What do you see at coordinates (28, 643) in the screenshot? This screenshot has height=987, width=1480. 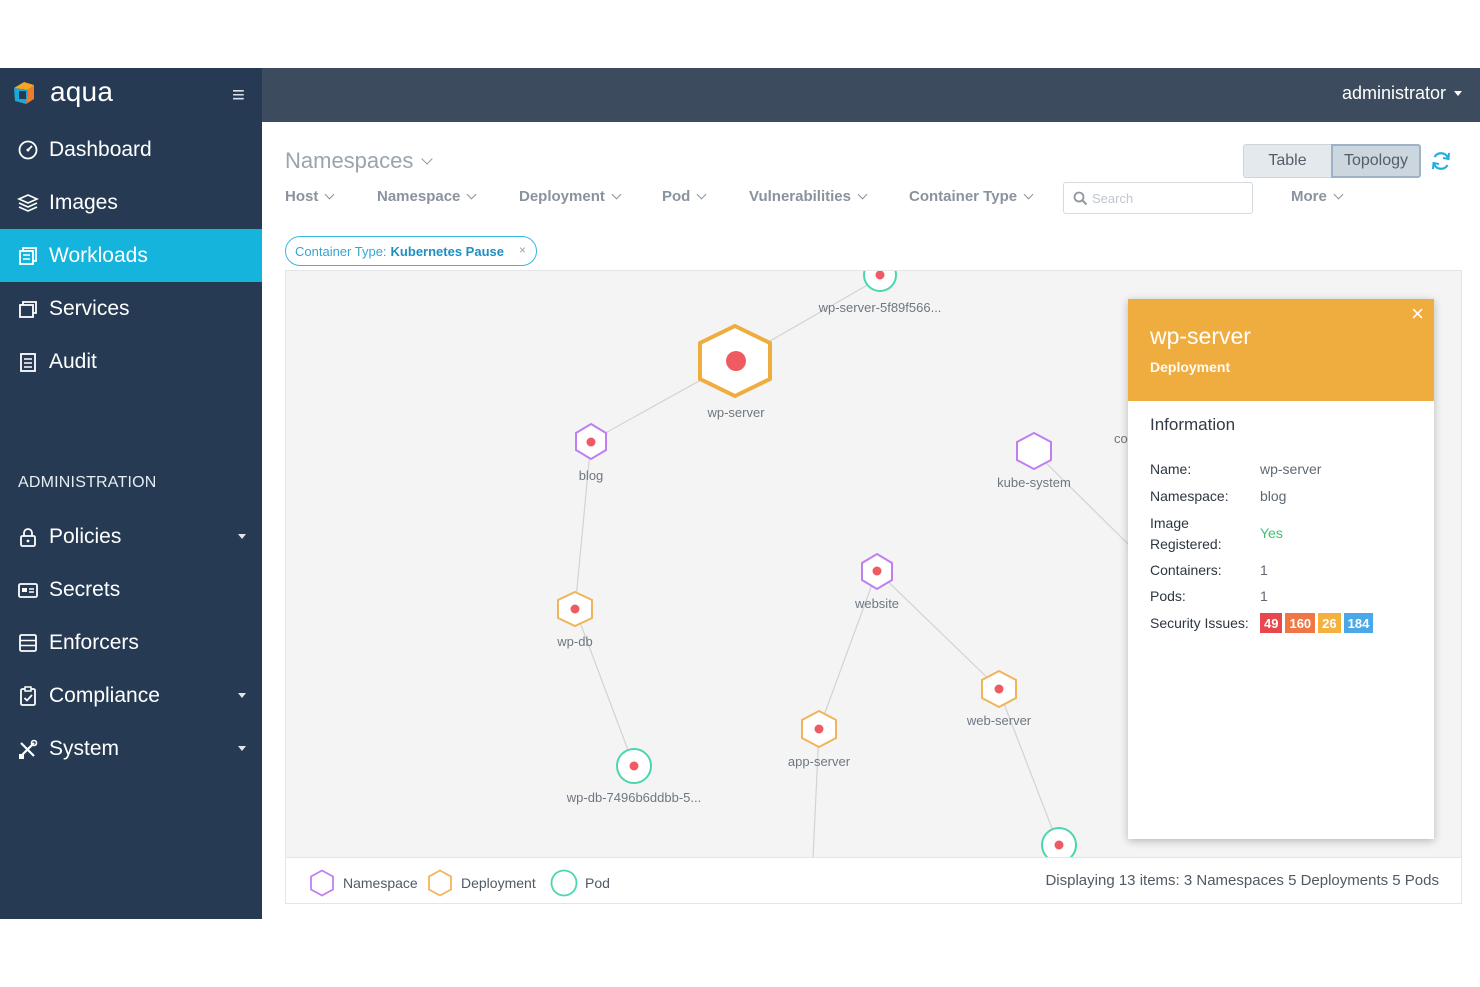 I see `enforcers-icon` at bounding box center [28, 643].